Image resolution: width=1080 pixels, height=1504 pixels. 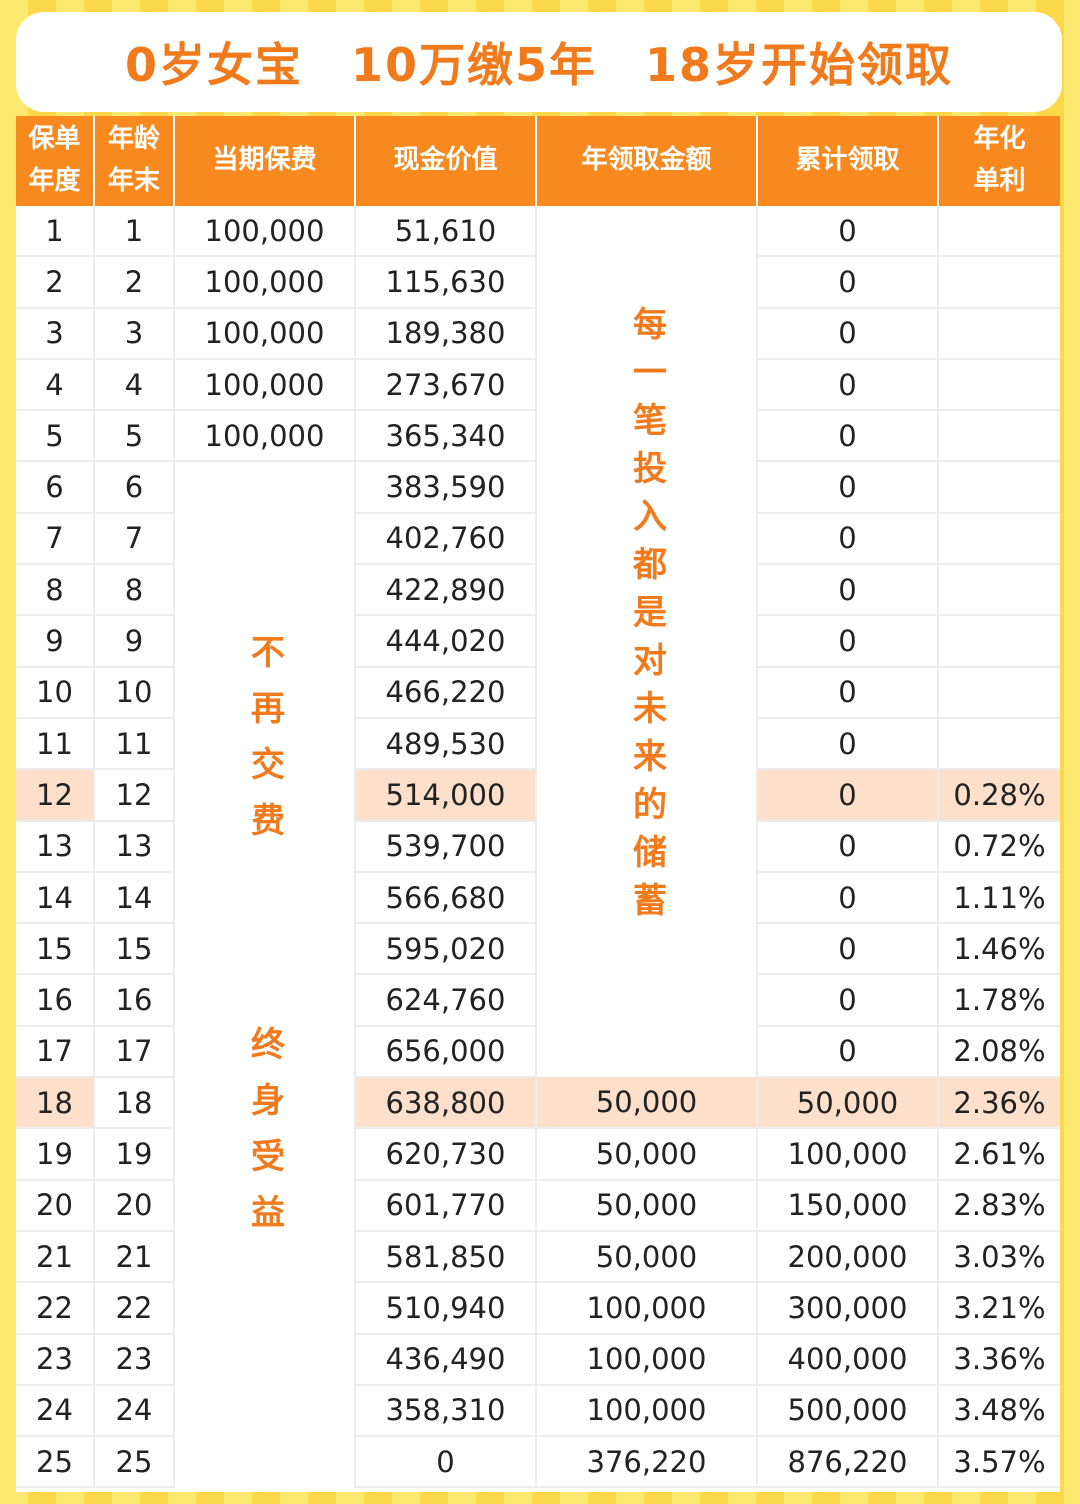 I want to click on cell-policy-year: 20, so click(x=55, y=1205).